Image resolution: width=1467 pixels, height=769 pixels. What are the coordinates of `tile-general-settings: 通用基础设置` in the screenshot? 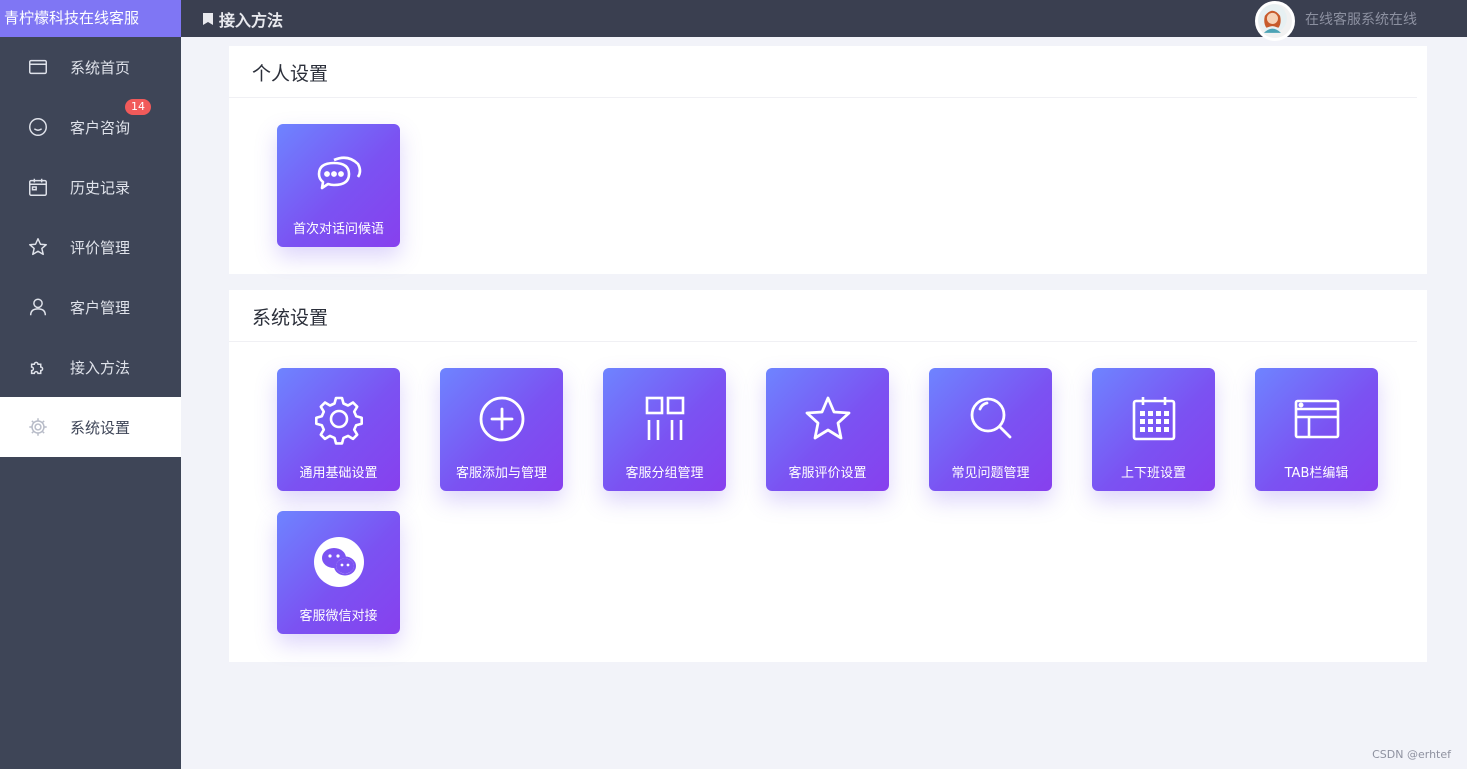 It's located at (338, 429).